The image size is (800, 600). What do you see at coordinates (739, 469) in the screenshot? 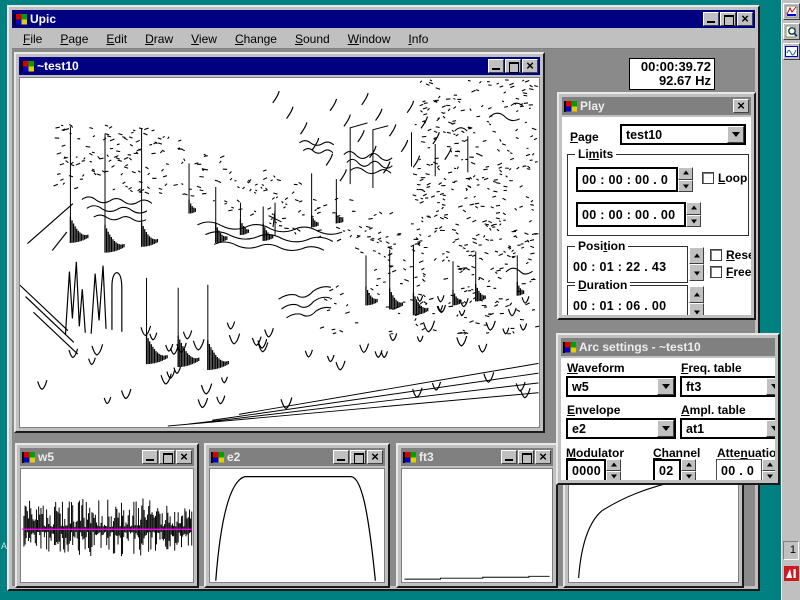
I see `attenuation-field: 00 . 0` at bounding box center [739, 469].